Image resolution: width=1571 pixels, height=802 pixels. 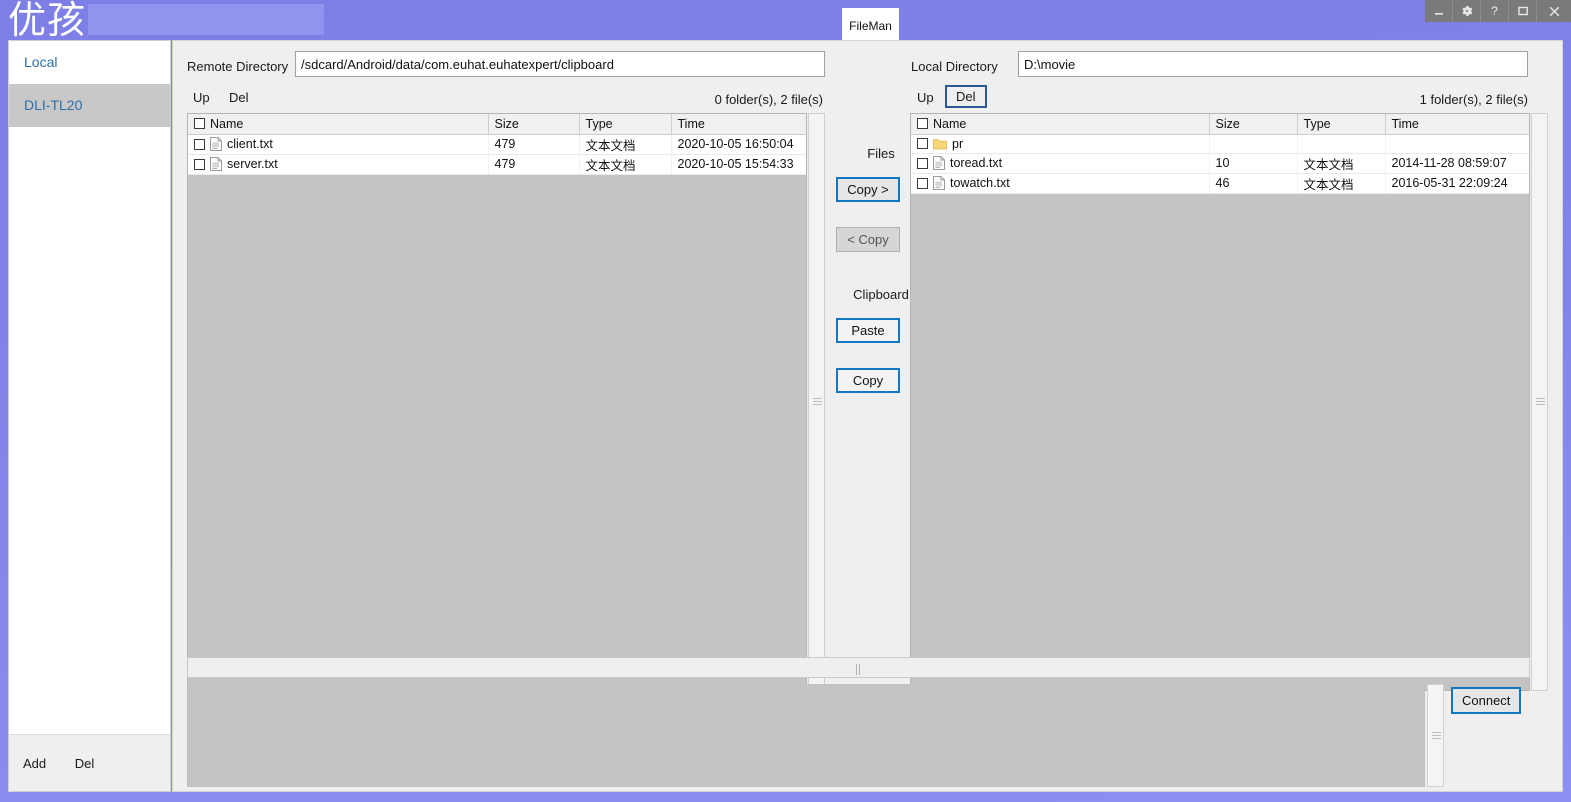 What do you see at coordinates (1523, 11) in the screenshot?
I see `maximize-button` at bounding box center [1523, 11].